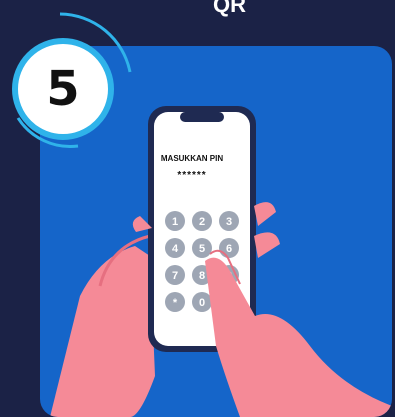 The width and height of the screenshot is (395, 417). I want to click on keypad-key-label: 4, so click(175, 249).